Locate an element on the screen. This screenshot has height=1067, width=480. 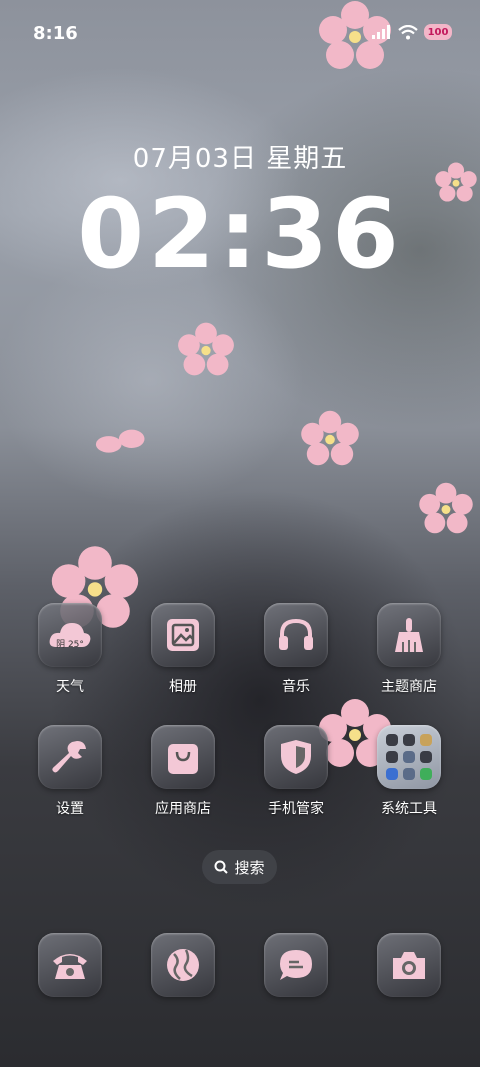
status-time: 8:16 is located at coordinates (55, 33).